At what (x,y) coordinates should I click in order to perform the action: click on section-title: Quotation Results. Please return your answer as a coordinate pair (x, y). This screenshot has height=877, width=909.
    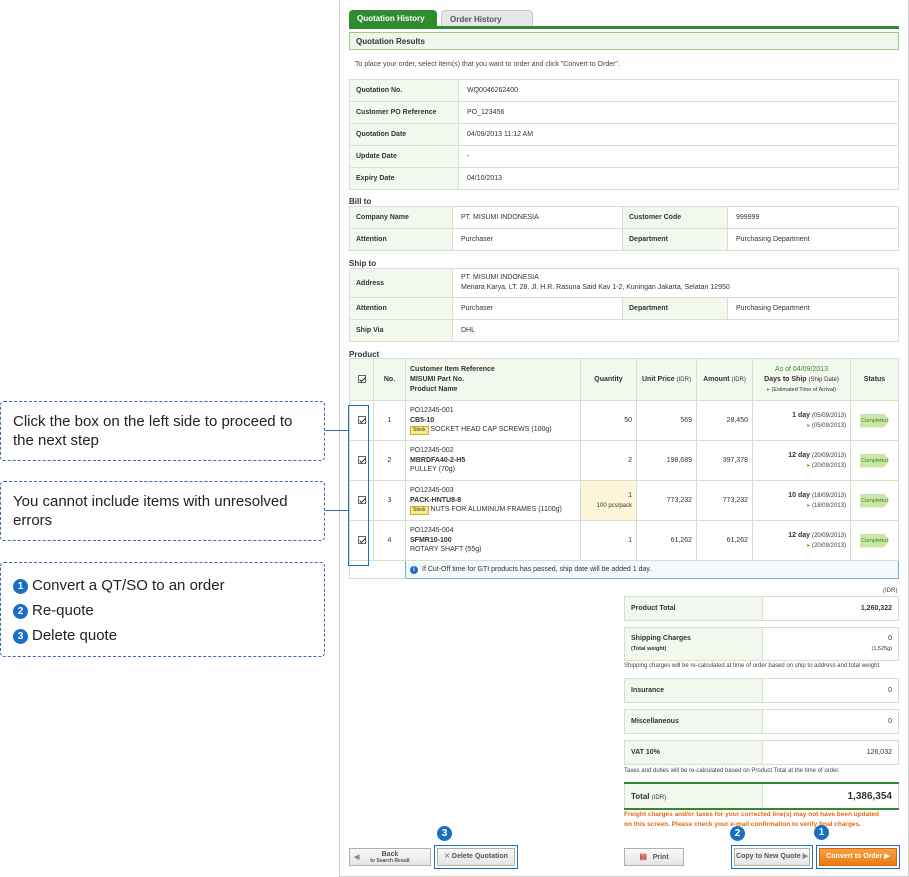
    Looking at the image, I should click on (624, 41).